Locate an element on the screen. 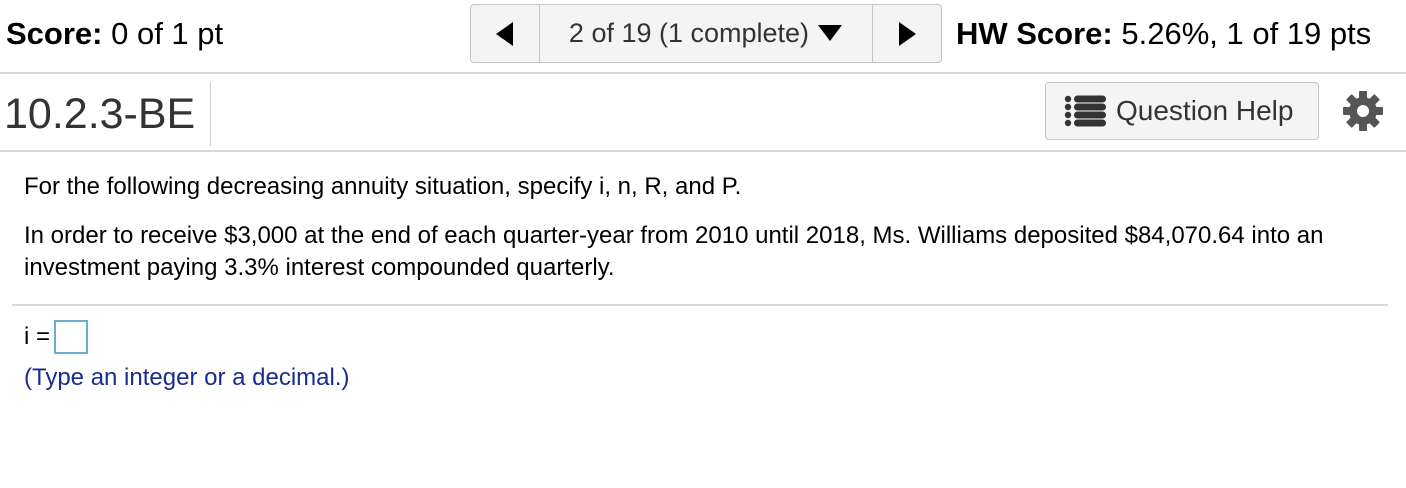  score-display: Score: 0 of 1 pt is located at coordinates (114, 34).